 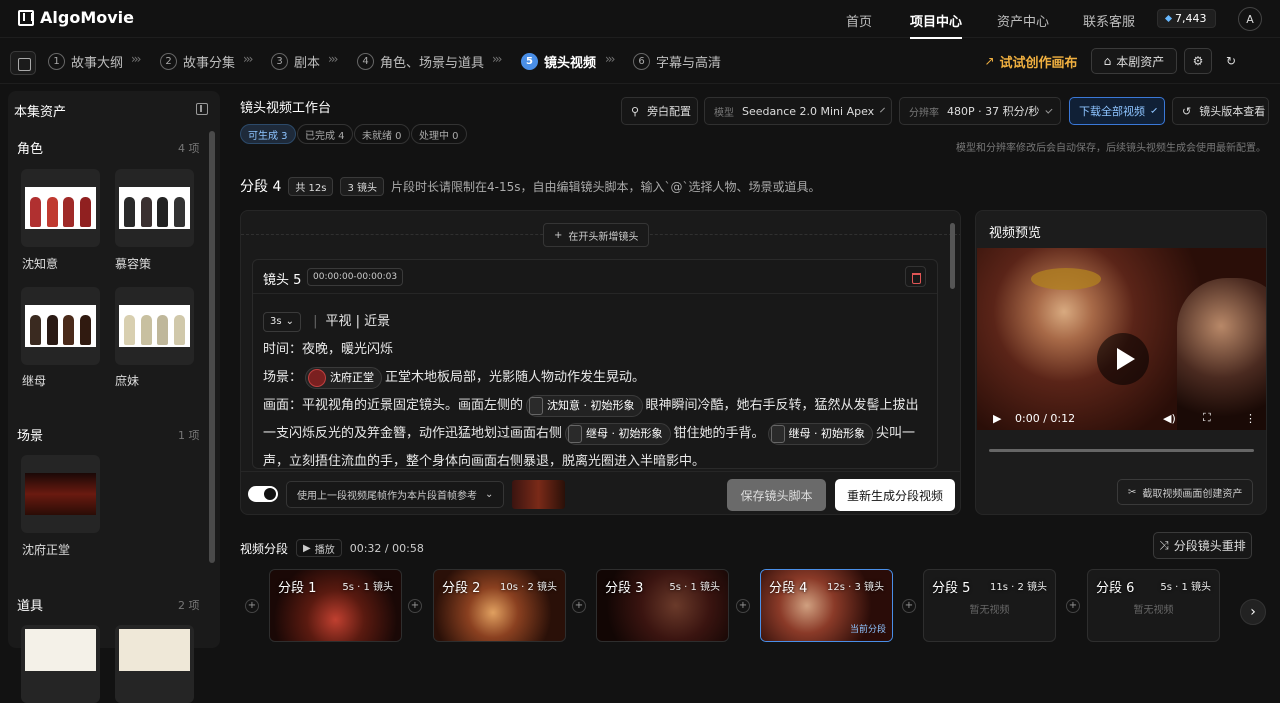 What do you see at coordinates (1111, 148) in the screenshot?
I see `config-hint: 模型和分辨率修改后会自动保存，后续镜头视频生成会使用最新配置。` at bounding box center [1111, 148].